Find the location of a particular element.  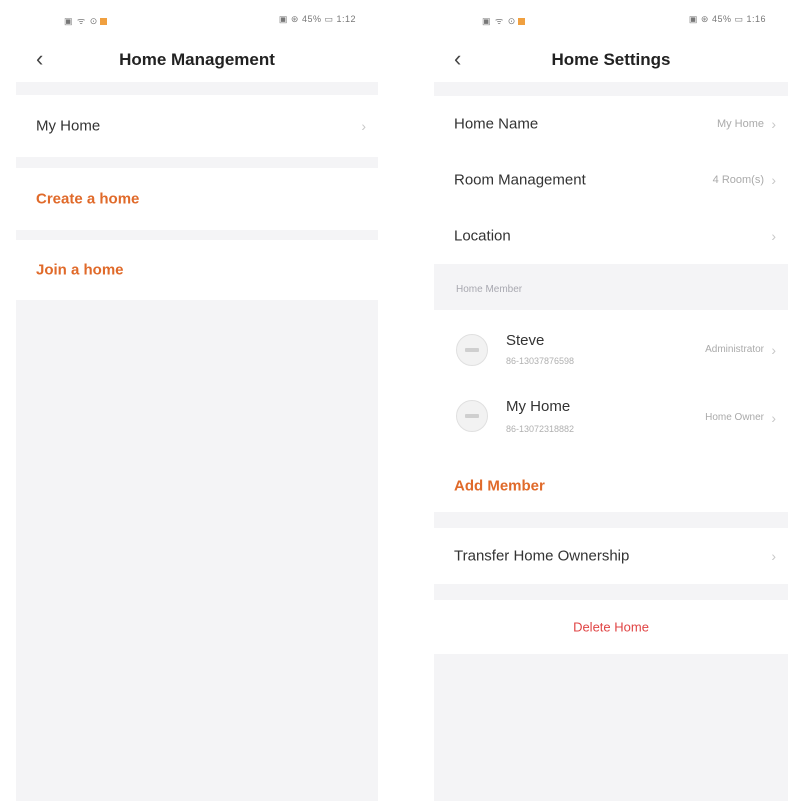

transfer-ownership-row: Transfer Home Ownership › is located at coordinates (611, 556).